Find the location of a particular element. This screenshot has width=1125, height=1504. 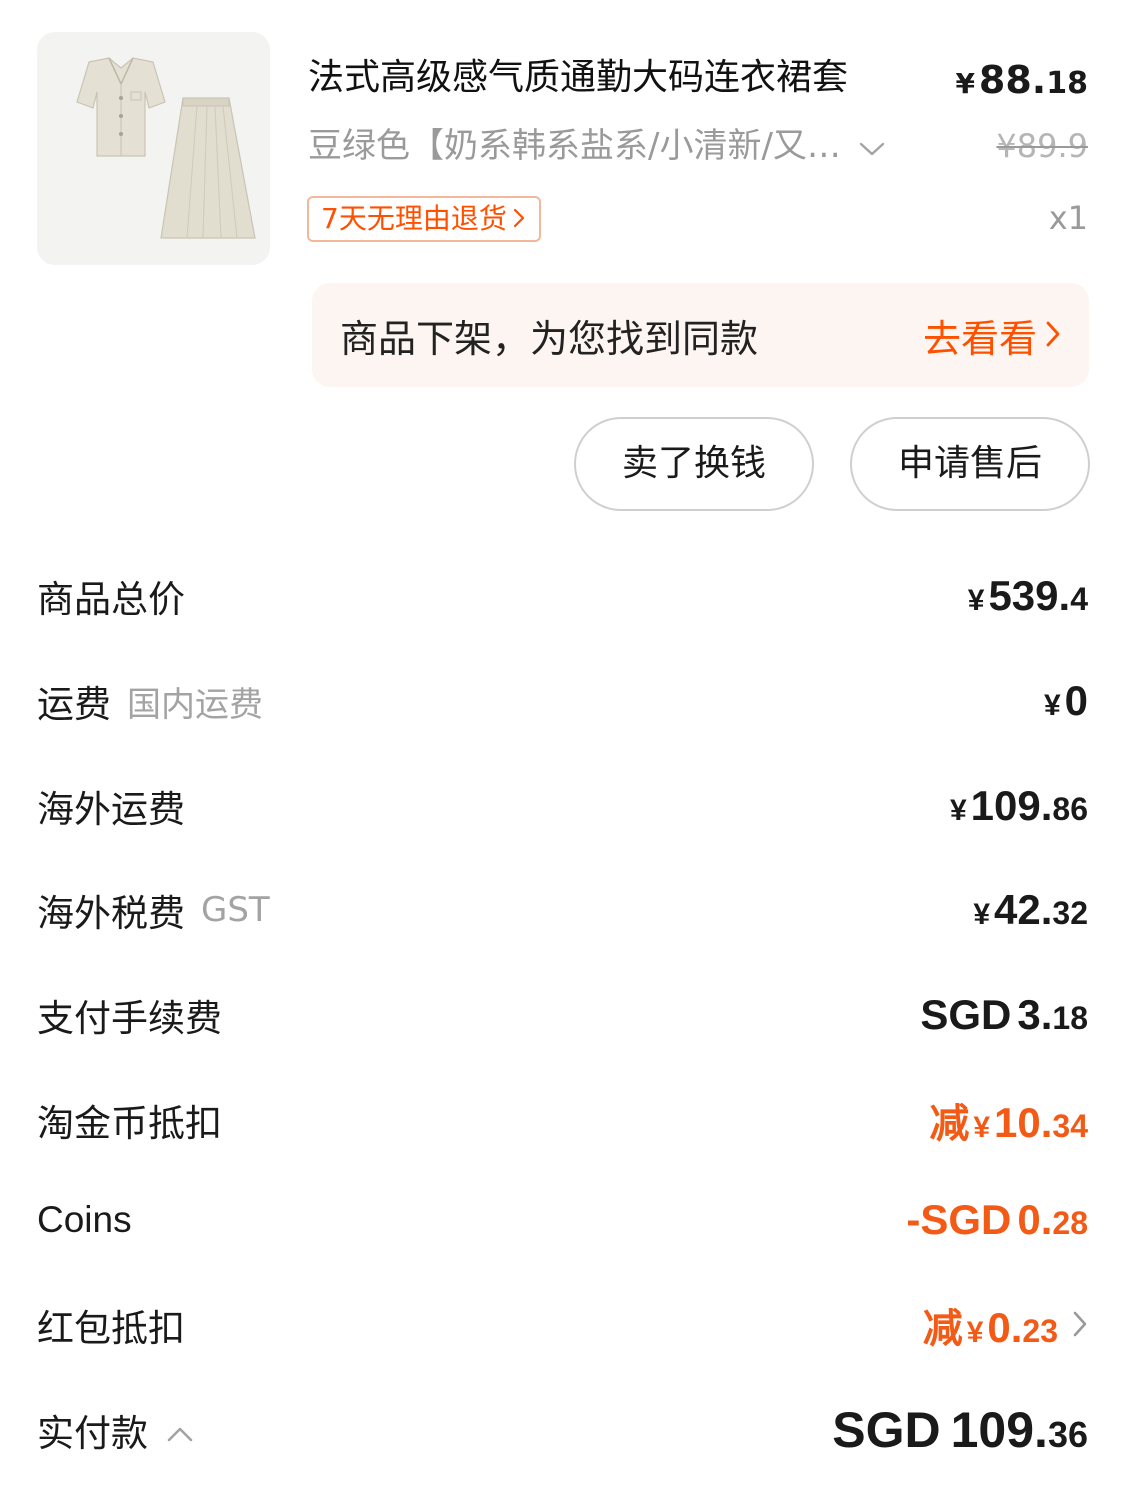

amount-decimal: 28 is located at coordinates (1070, 1223).